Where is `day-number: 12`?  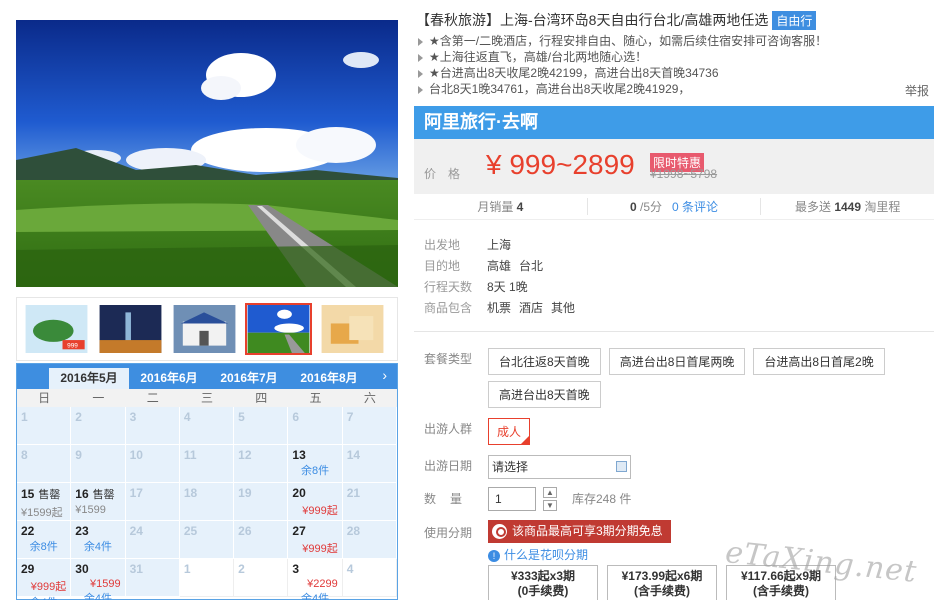 day-number: 12 is located at coordinates (245, 455).